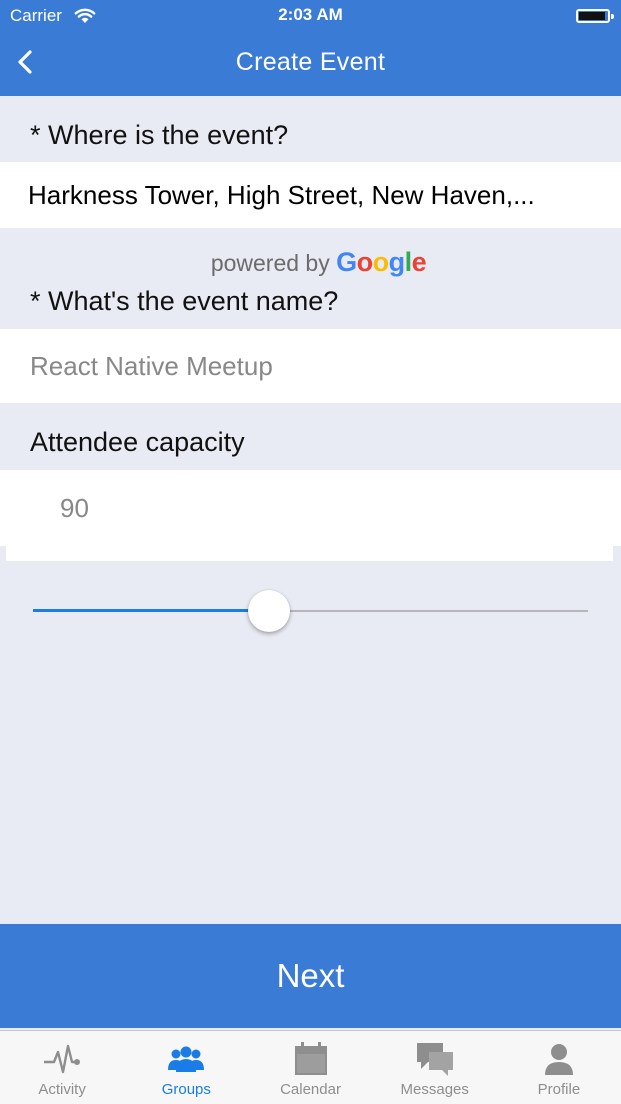  I want to click on tab-label: Profile, so click(559, 1089).